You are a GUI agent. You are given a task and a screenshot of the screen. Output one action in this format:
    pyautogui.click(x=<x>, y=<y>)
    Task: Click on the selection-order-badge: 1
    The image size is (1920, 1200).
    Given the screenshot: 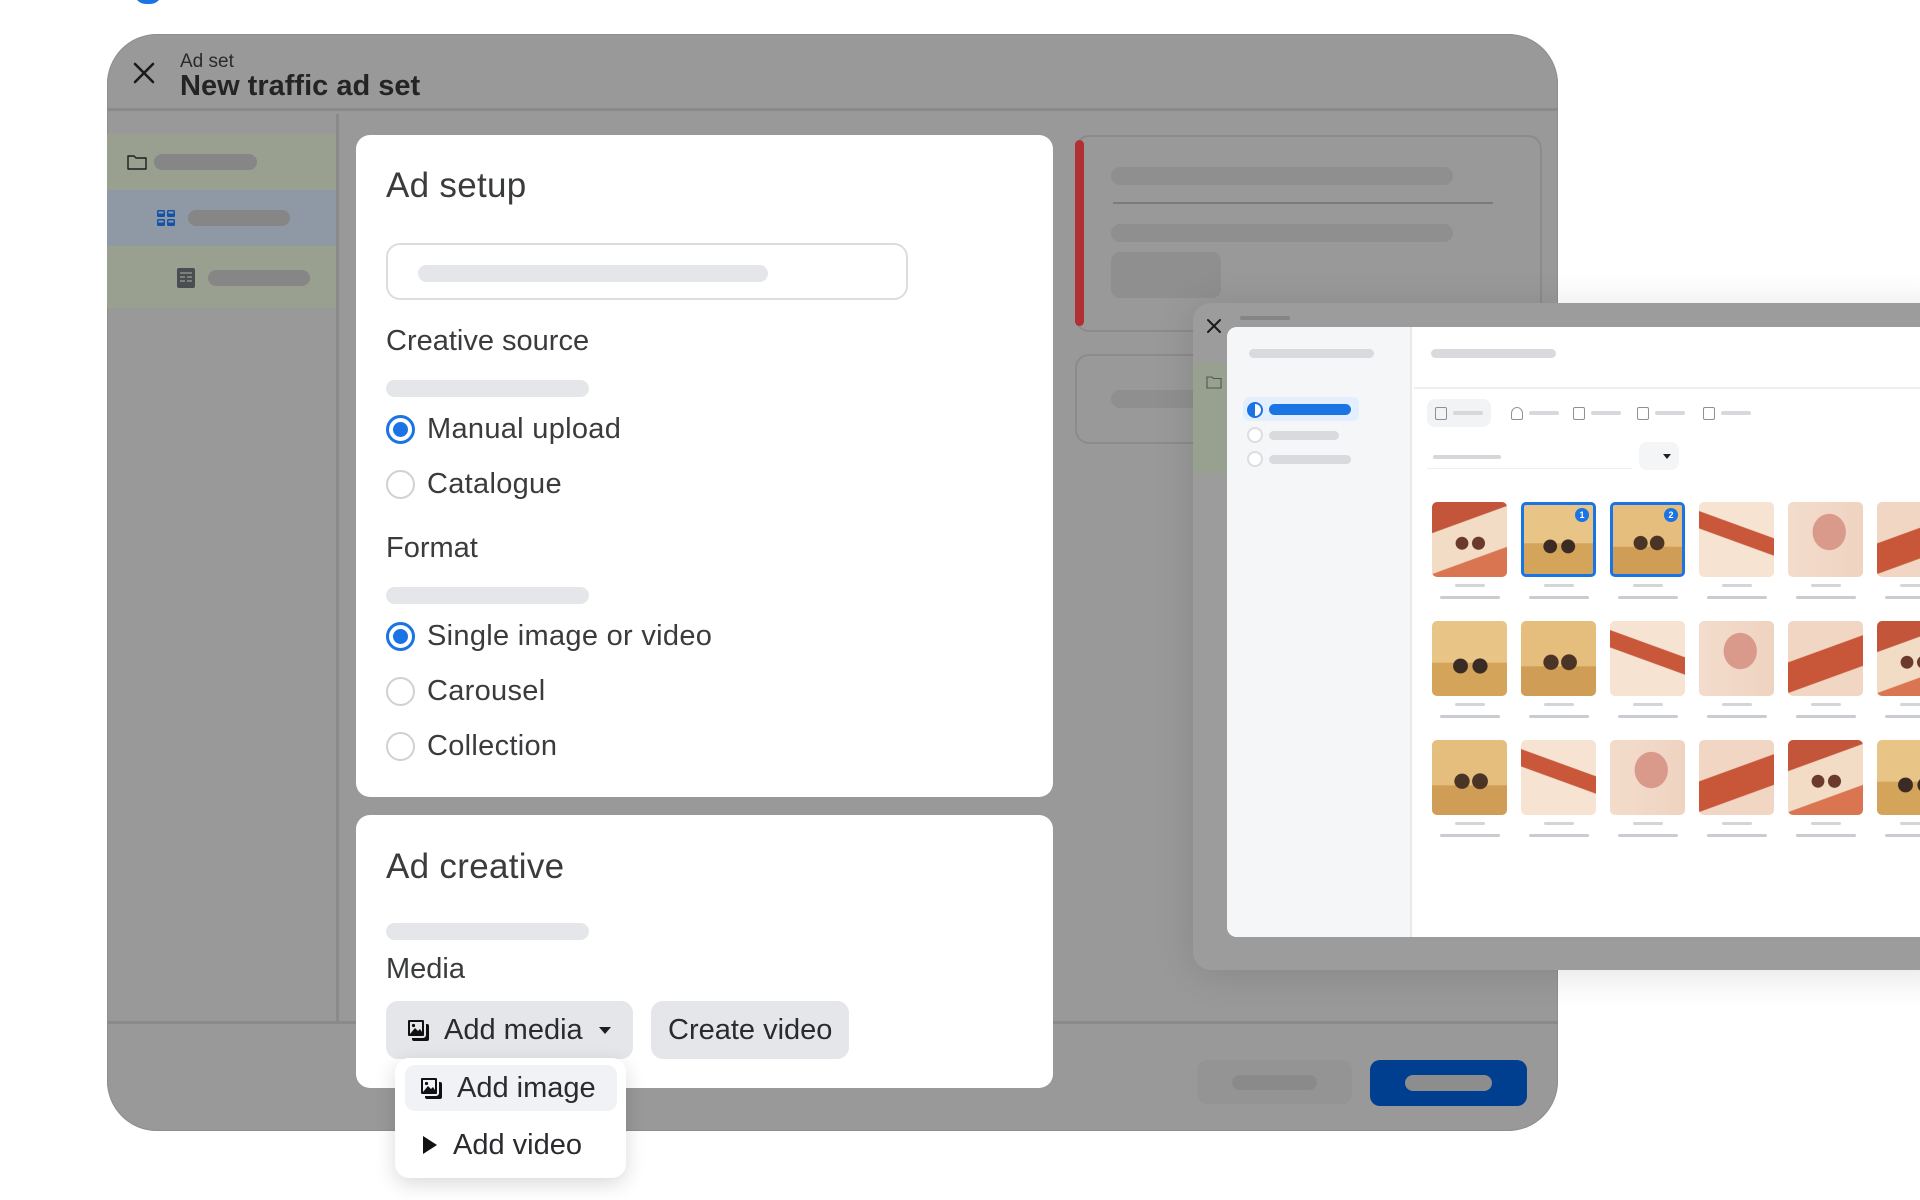 What is the action you would take?
    pyautogui.click(x=1582, y=515)
    